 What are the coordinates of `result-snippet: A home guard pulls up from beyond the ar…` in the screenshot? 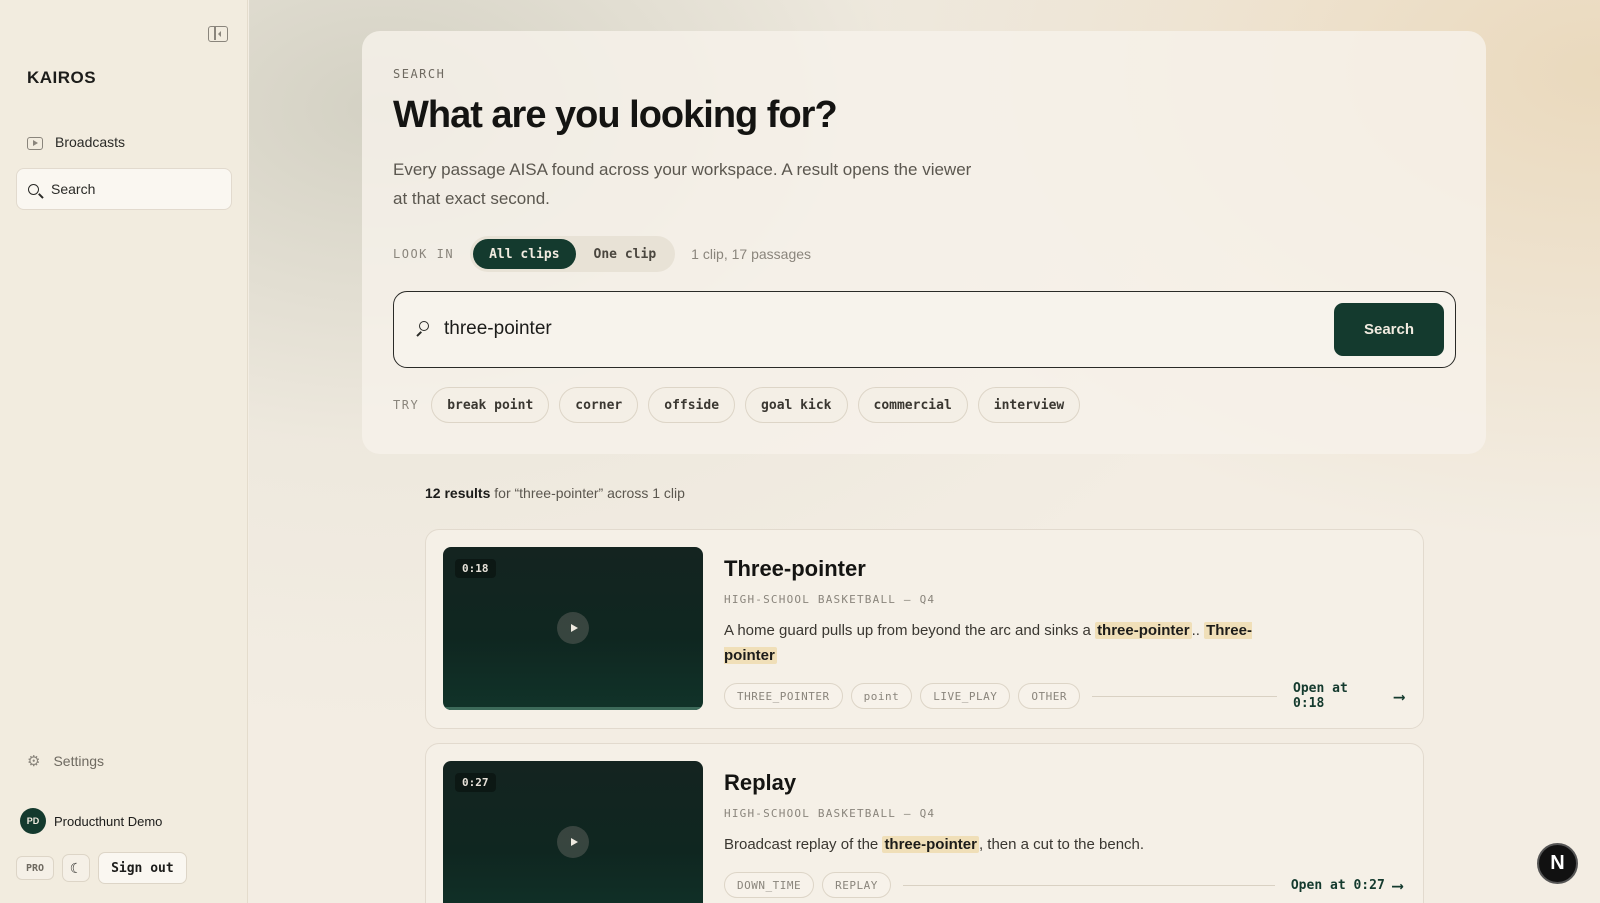 It's located at (1004, 643).